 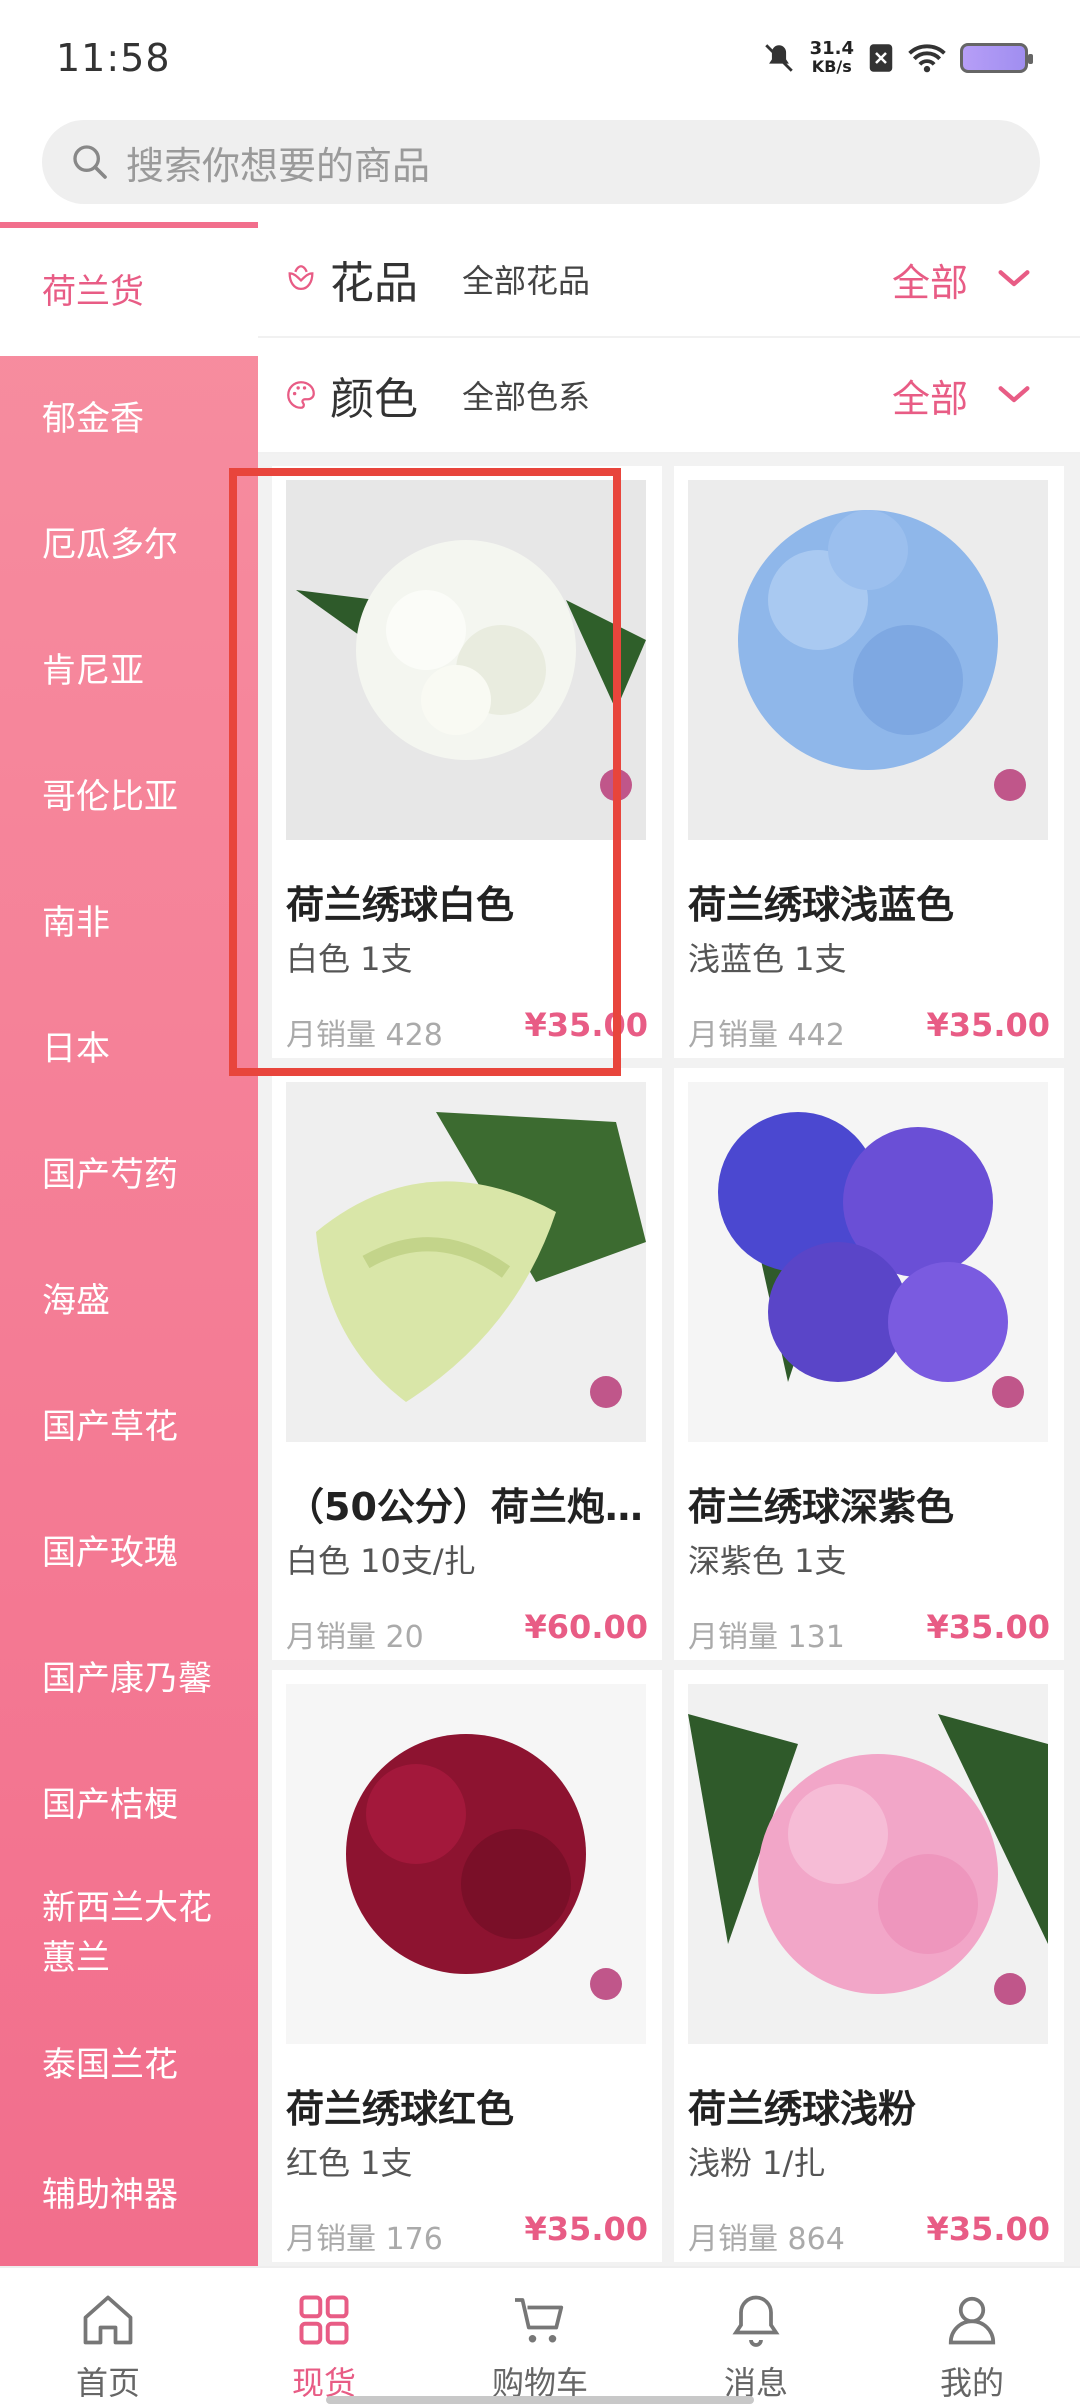 What do you see at coordinates (90, 162) in the screenshot?
I see `search-icon` at bounding box center [90, 162].